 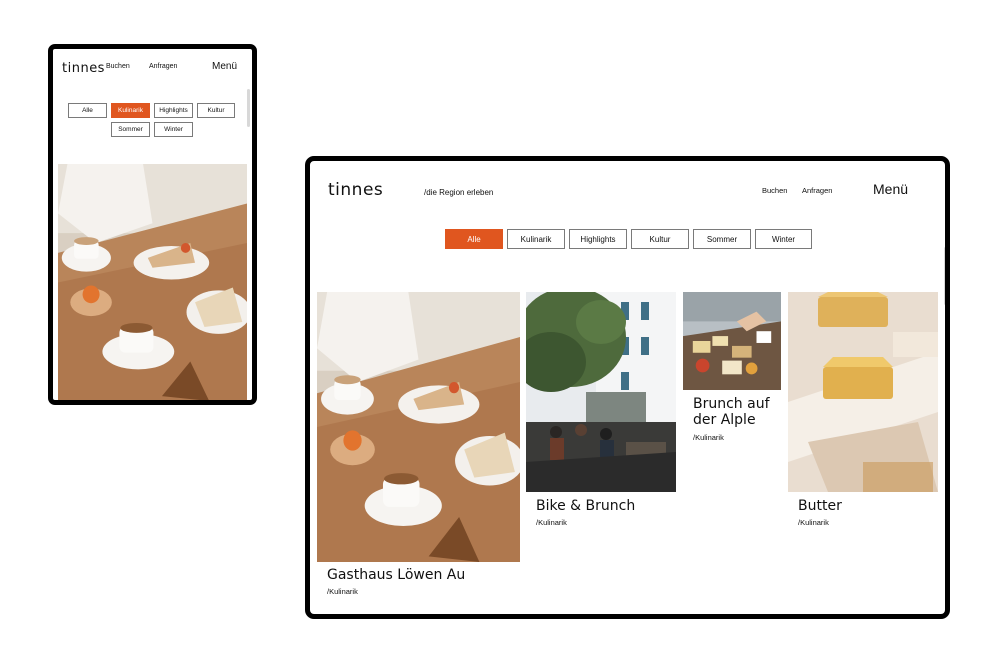 I want to click on card-title-brunch-alple: Brunch auf der Alple, so click(x=738, y=412).